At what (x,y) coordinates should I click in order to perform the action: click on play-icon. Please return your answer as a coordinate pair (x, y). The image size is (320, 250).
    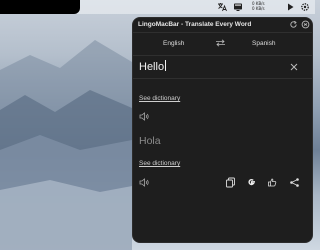
    Looking at the image, I should click on (290, 7).